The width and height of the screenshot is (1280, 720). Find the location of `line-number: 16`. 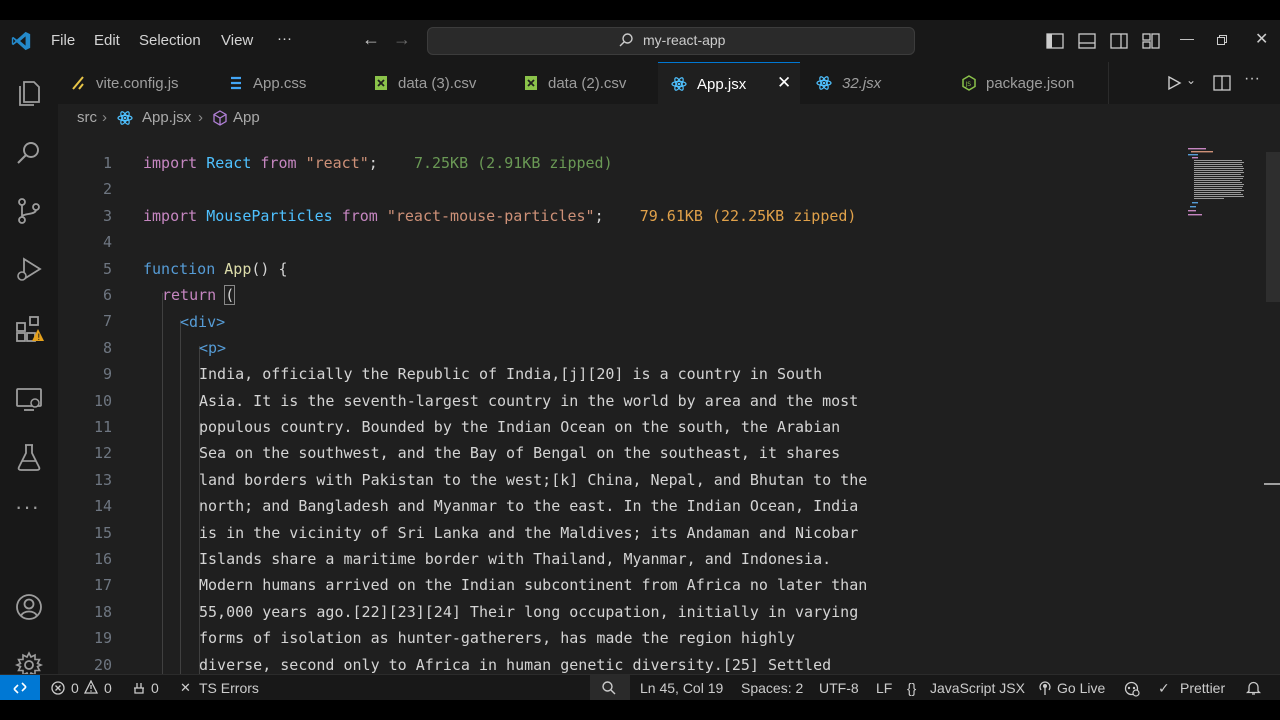

line-number: 16 is located at coordinates (102, 559).